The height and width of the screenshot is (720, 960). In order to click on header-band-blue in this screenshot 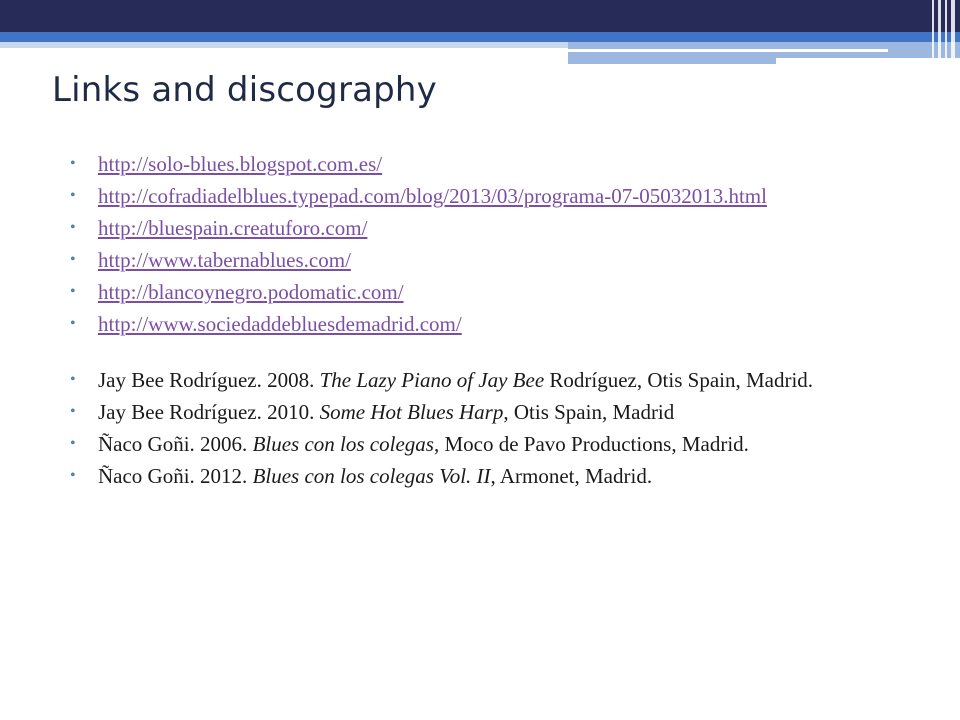, I will do `click(480, 37)`.